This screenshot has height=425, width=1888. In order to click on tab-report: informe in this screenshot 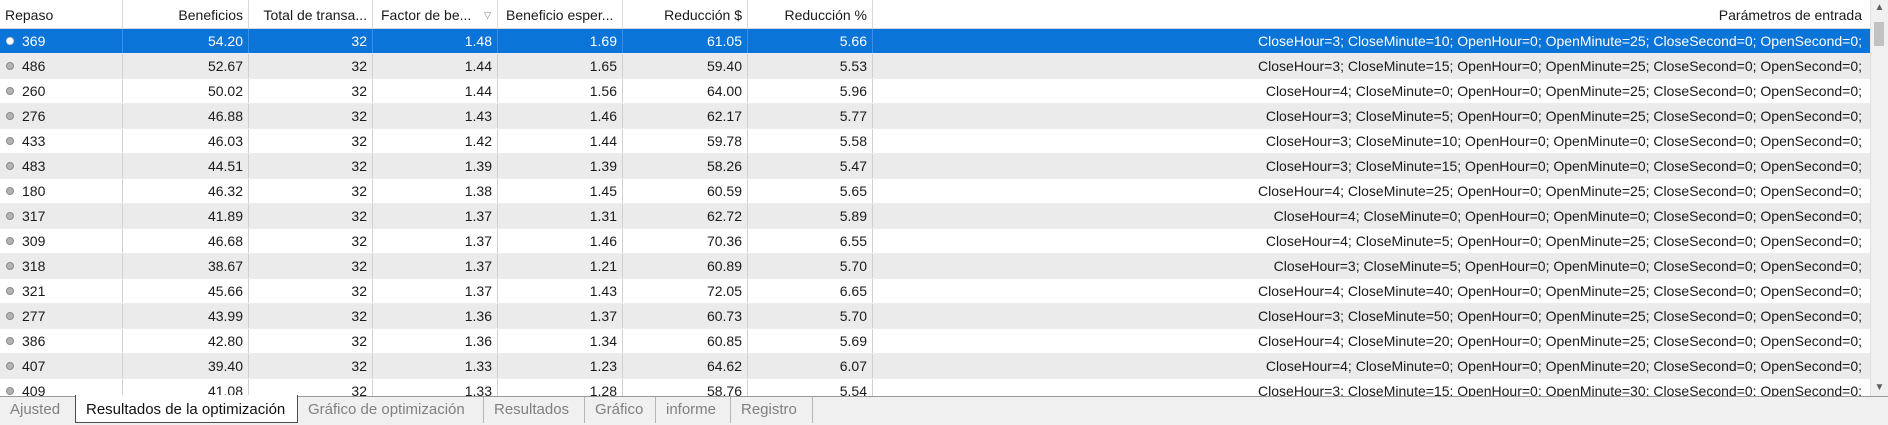, I will do `click(693, 410)`.